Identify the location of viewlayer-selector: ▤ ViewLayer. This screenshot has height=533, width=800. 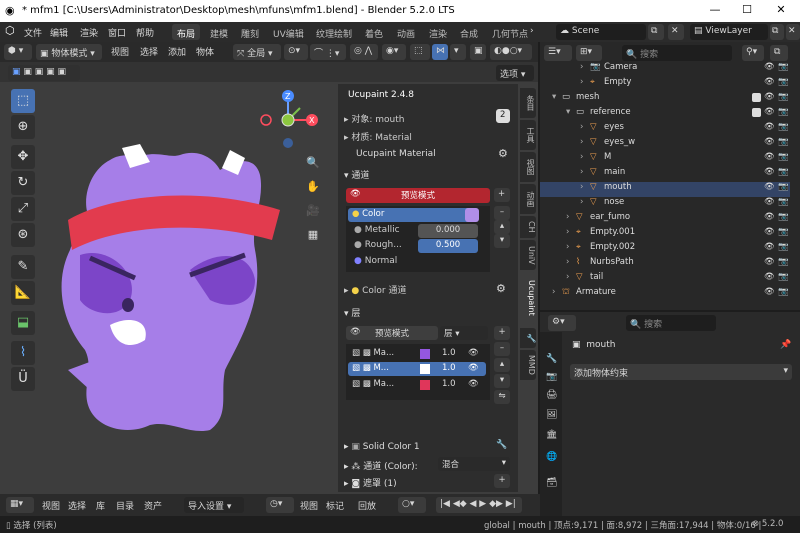
(729, 32).